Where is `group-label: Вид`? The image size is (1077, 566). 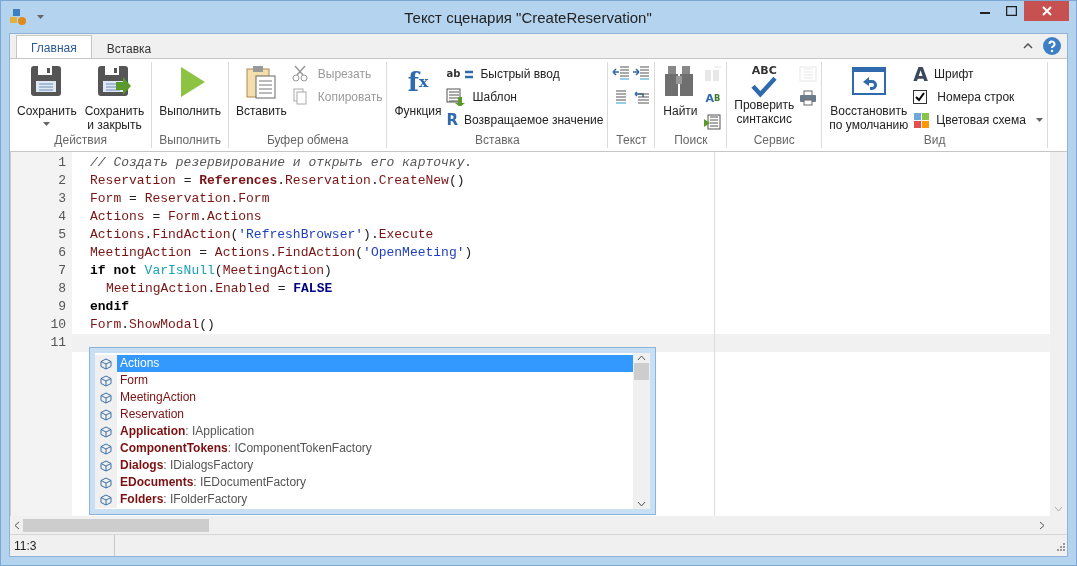 group-label: Вид is located at coordinates (934, 140).